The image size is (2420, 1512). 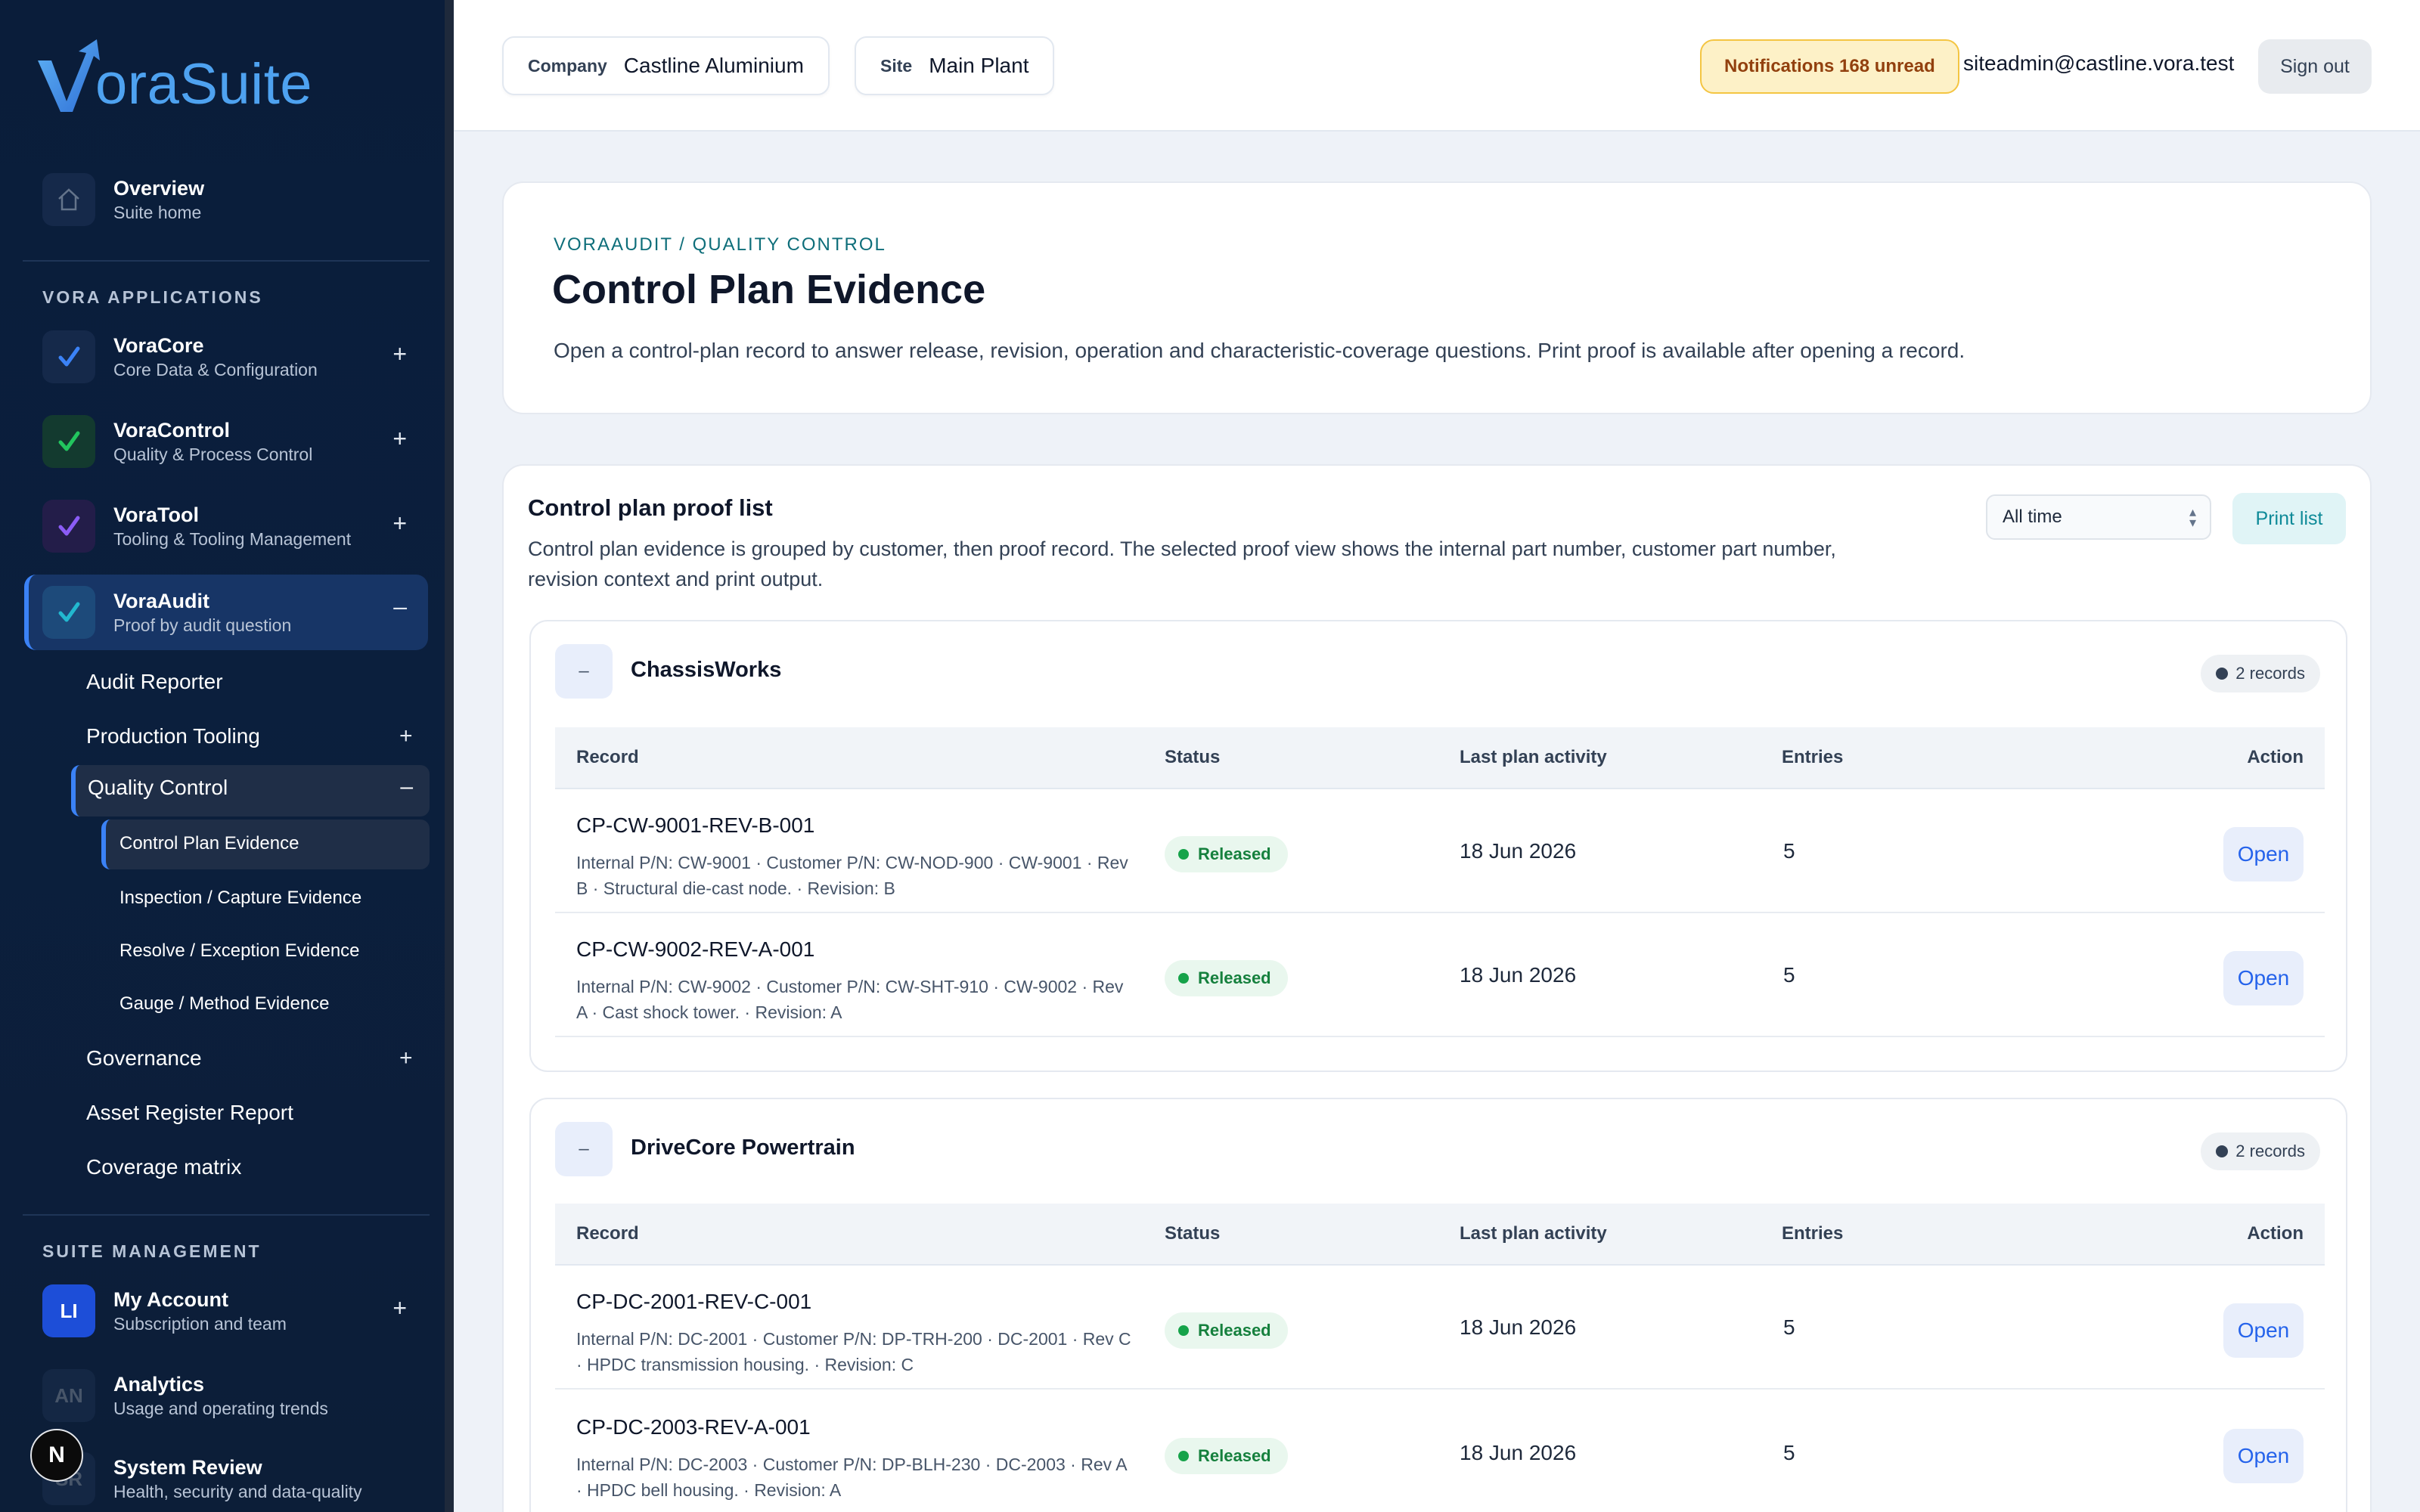 I want to click on col-action: Action, so click(x=2275, y=1233).